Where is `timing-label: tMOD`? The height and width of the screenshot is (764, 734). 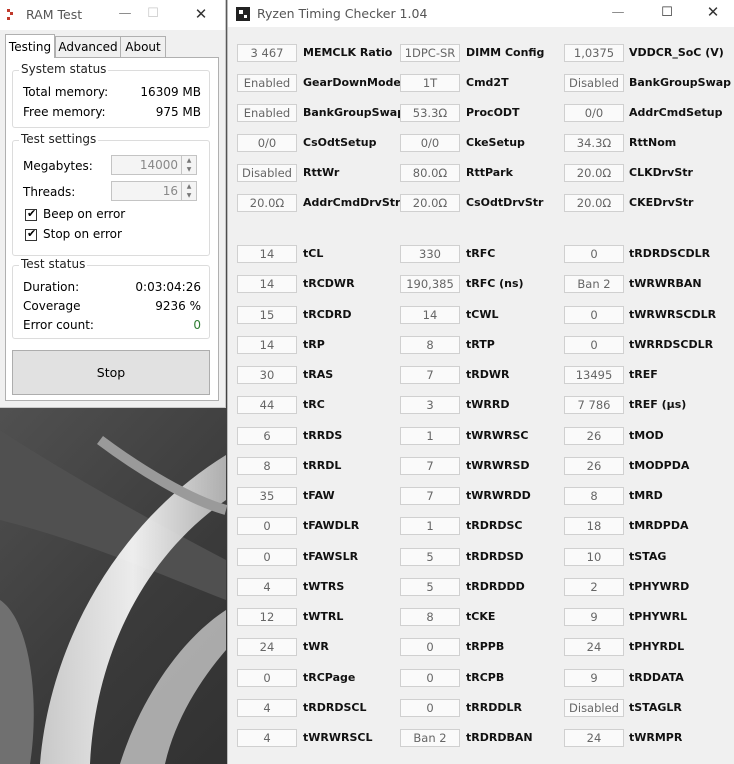
timing-label: tMOD is located at coordinates (646, 435).